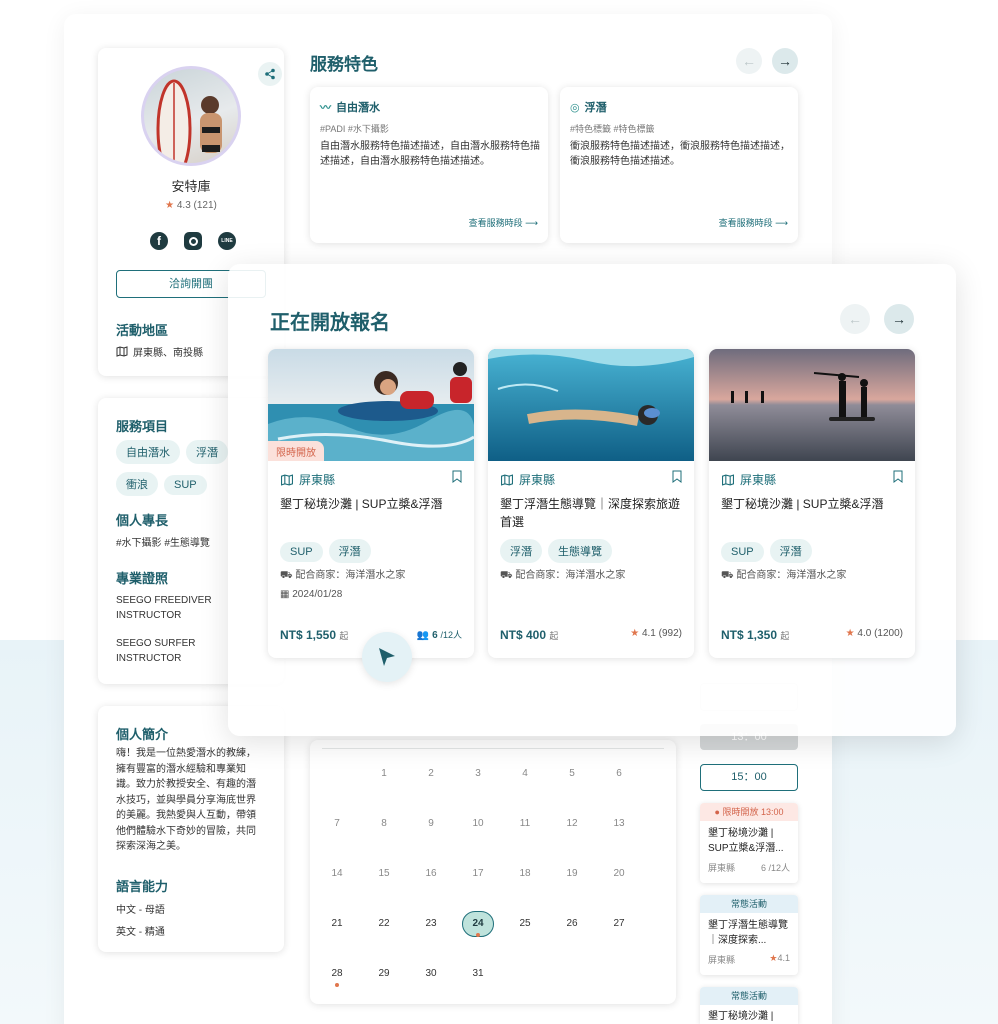 This screenshot has height=1024, width=998. Describe the element at coordinates (783, 958) in the screenshot. I see `slot-rating-text: 4.1` at that location.